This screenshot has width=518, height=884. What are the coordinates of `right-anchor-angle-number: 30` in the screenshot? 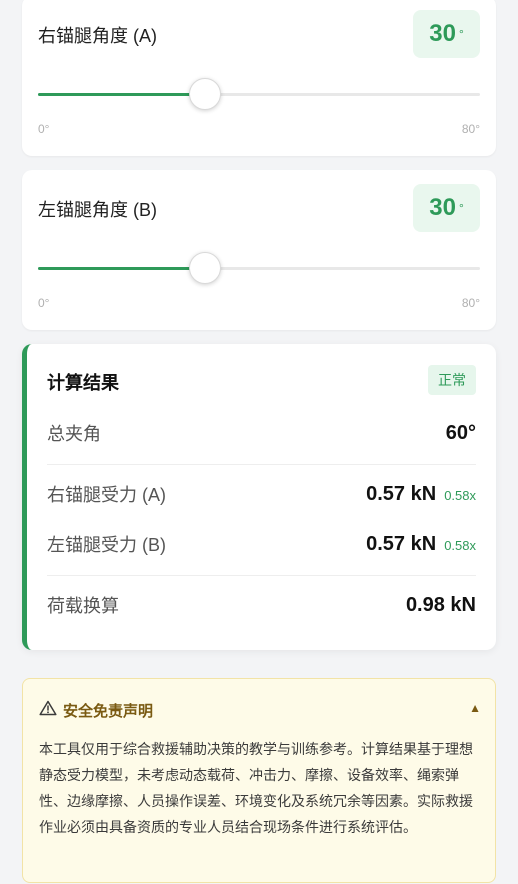 It's located at (442, 33).